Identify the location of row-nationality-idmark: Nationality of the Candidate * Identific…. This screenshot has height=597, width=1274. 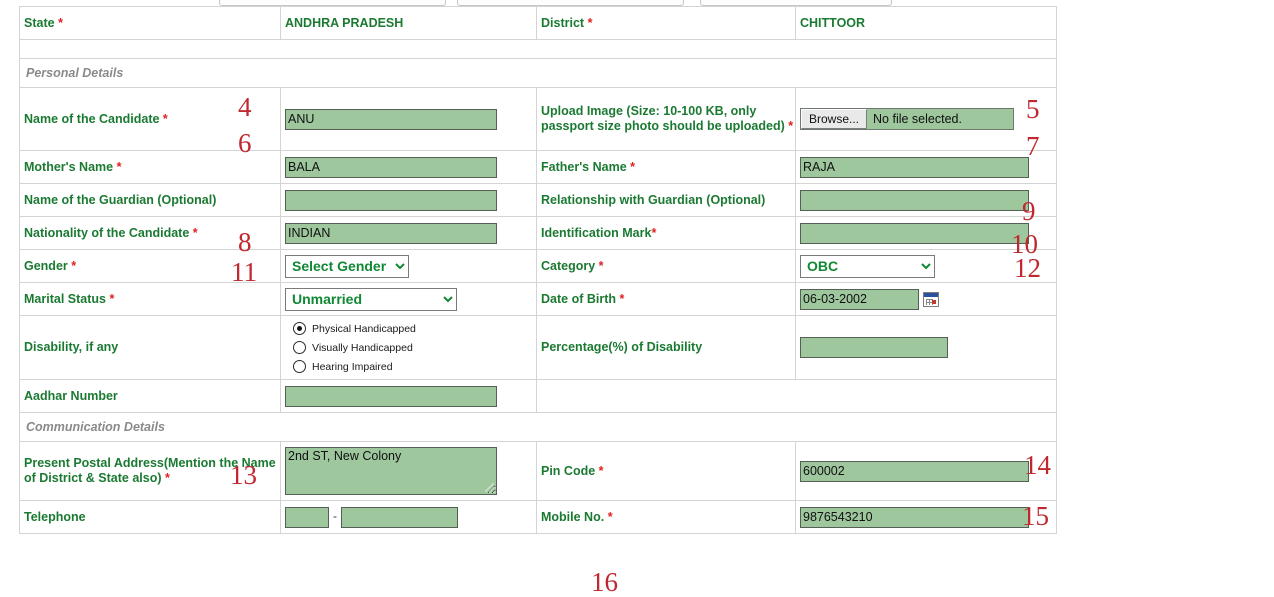
(538, 233).